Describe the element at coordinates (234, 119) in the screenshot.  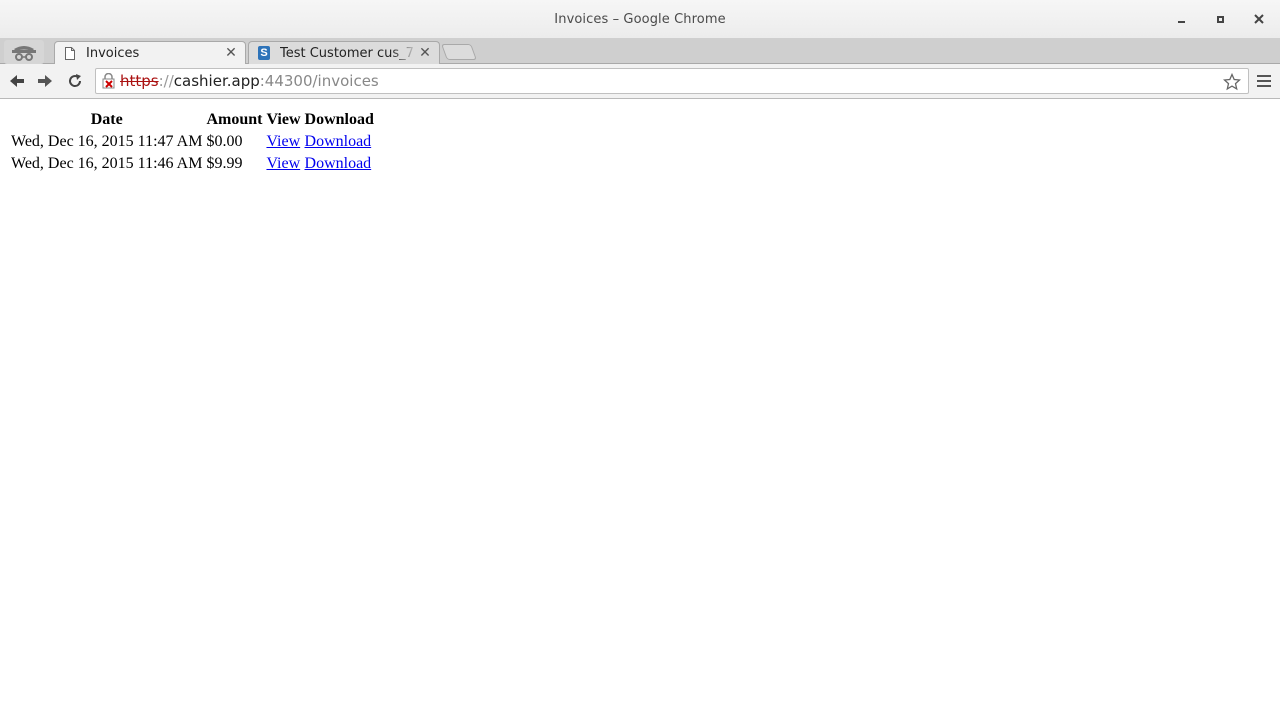
I see `column-header-amount: Amount` at that location.